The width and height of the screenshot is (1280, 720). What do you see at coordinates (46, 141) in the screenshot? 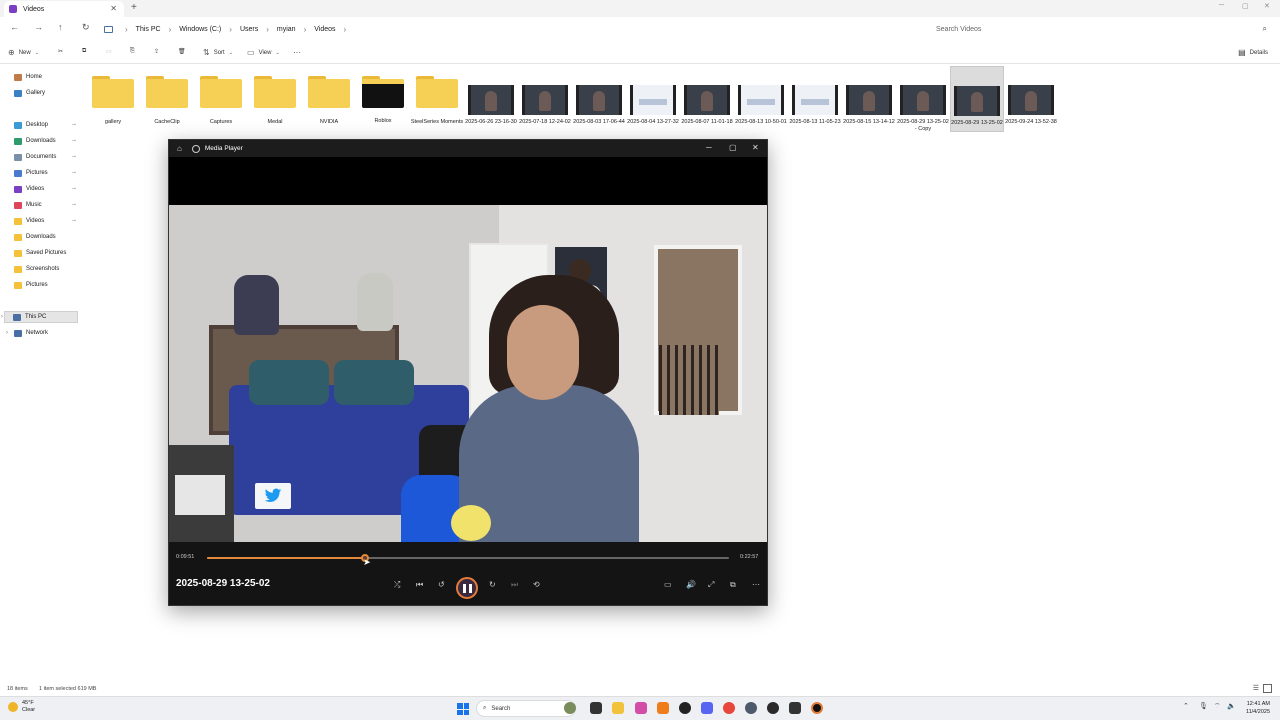
I see `sidebar-item-downloads: Downloads ⊸` at bounding box center [46, 141].